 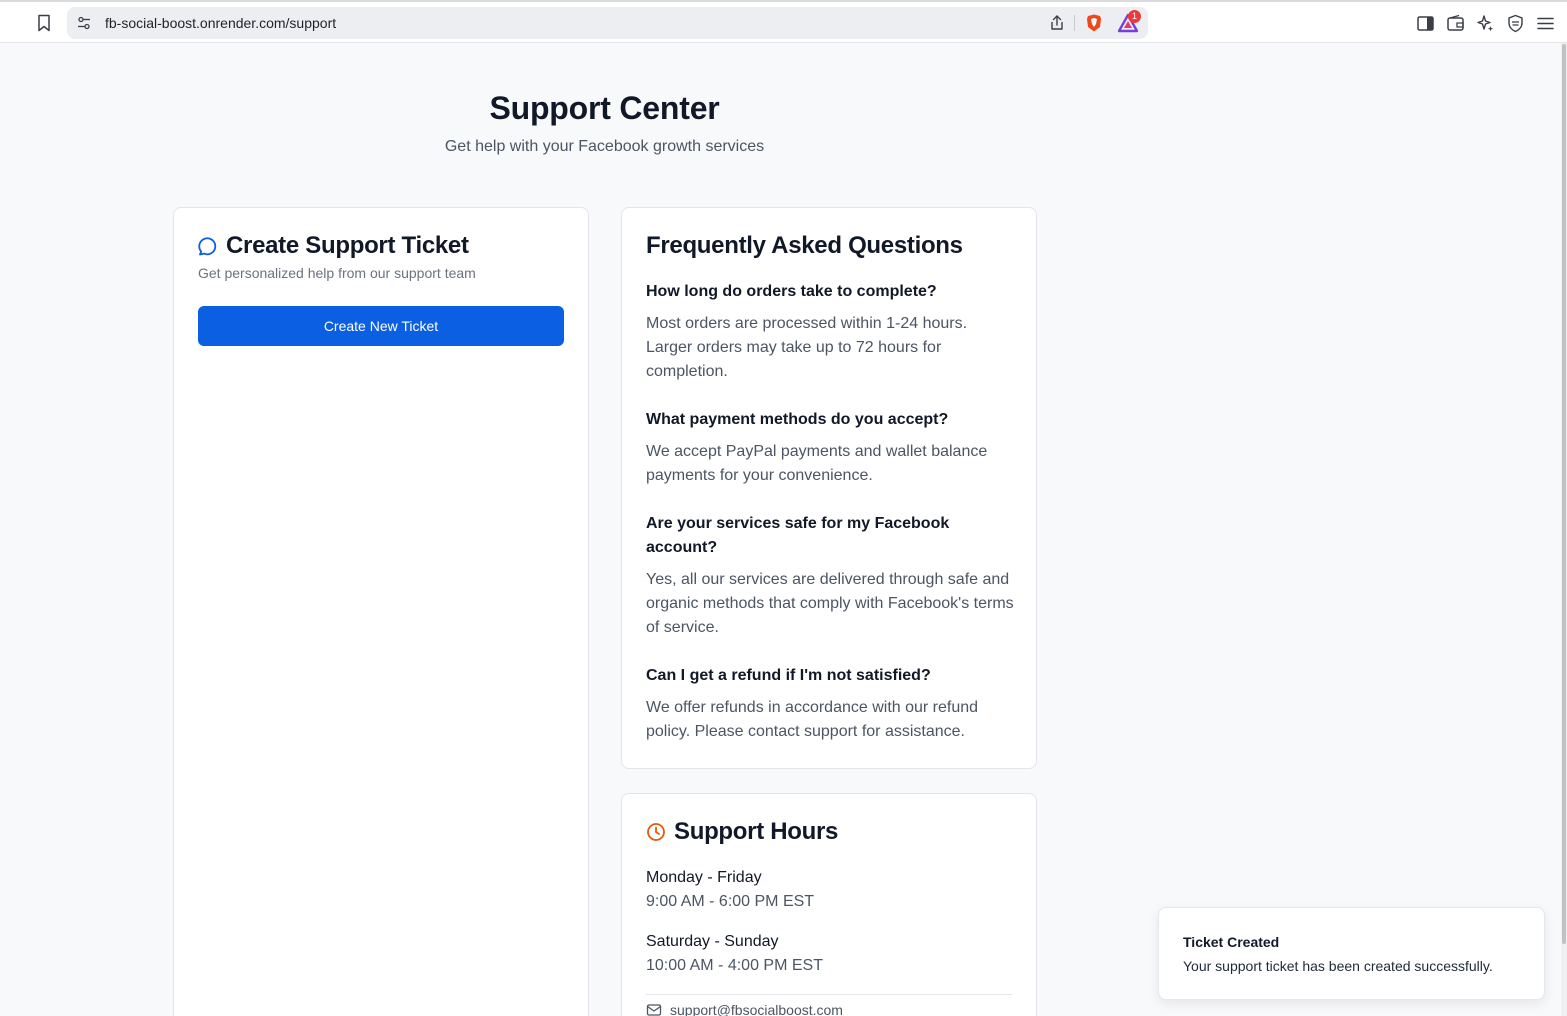 I want to click on ticket-card-header: Create Support Ticket, so click(x=333, y=246).